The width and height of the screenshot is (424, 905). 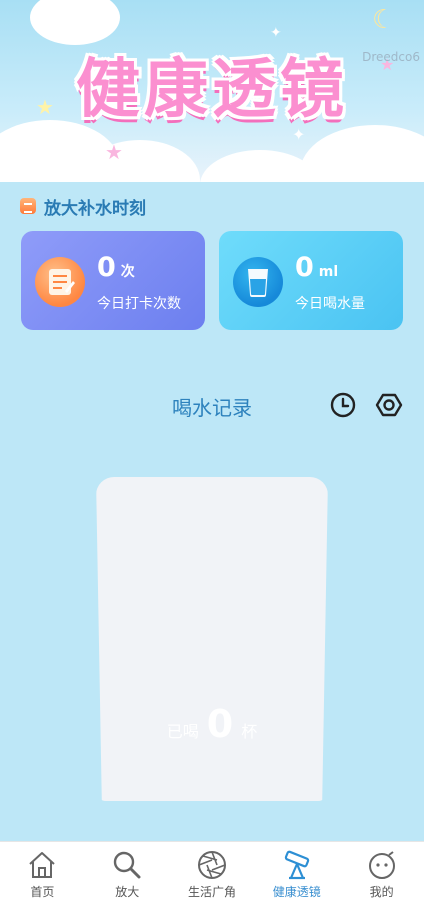 I want to click on tab-life-label: 生活广角, so click(x=211, y=892).